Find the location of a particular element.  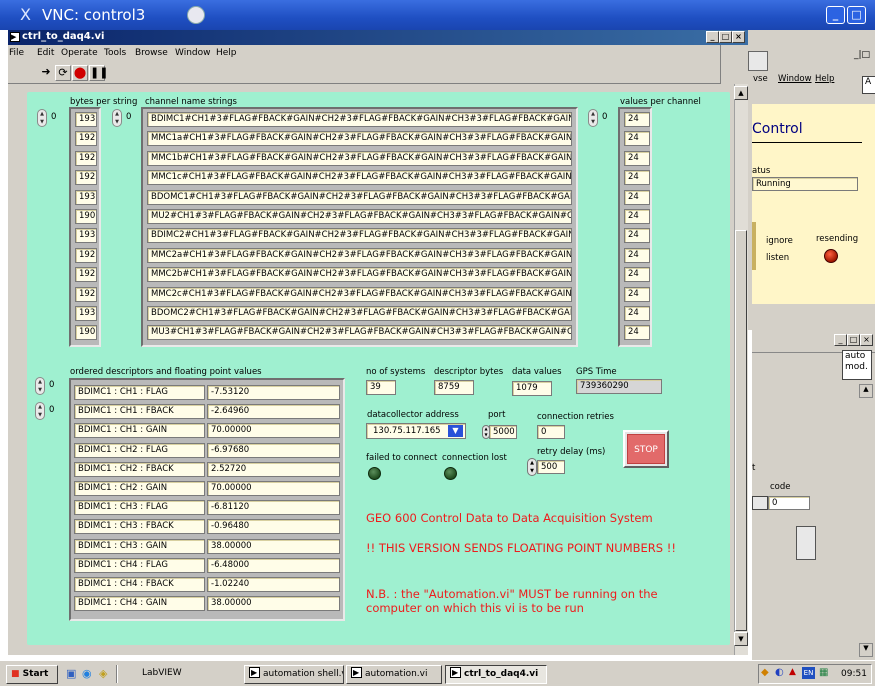

descriptor-name-cell: BDIMC1 : CH2 : FBACK is located at coordinates (139, 469).